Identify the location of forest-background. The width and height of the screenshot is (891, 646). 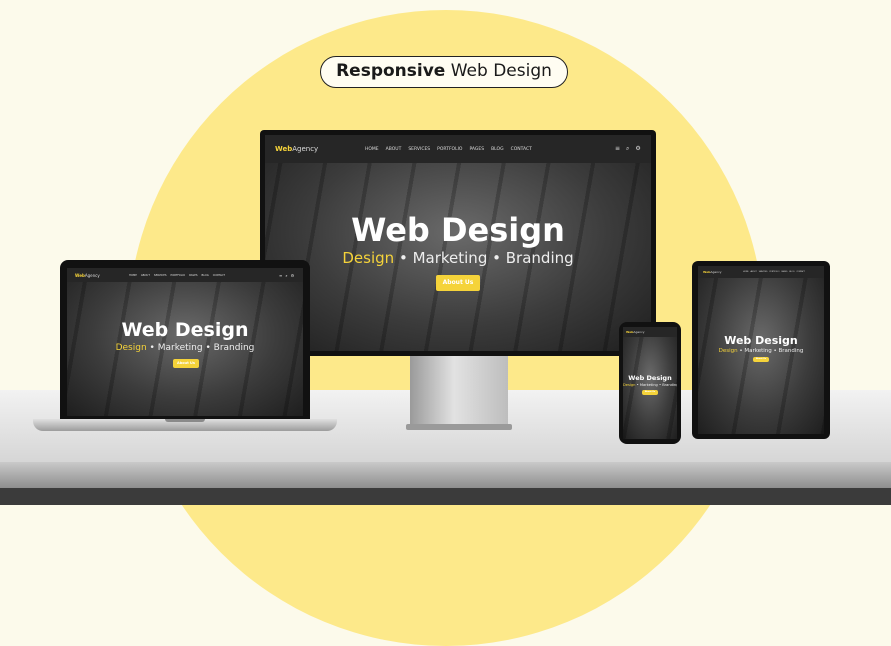
(185, 342).